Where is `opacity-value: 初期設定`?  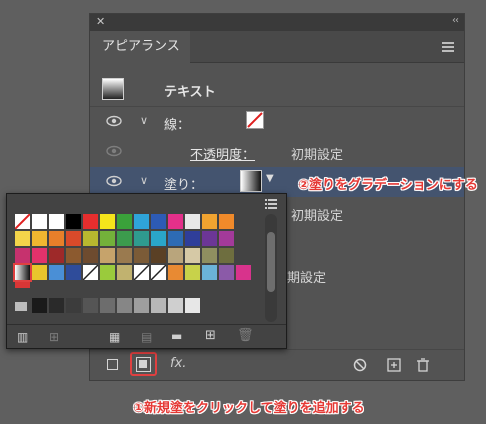 opacity-value: 初期設定 is located at coordinates (317, 155).